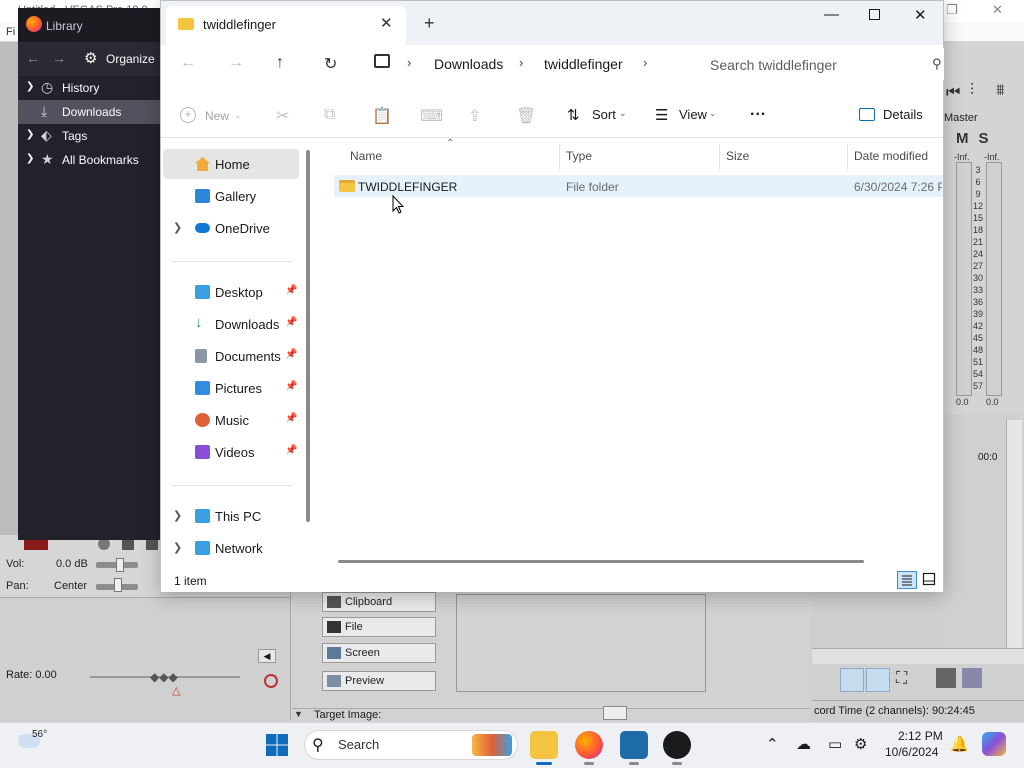 Image resolution: width=1024 pixels, height=768 pixels. What do you see at coordinates (90, 58) in the screenshot?
I see `gear-icon: ⚙` at bounding box center [90, 58].